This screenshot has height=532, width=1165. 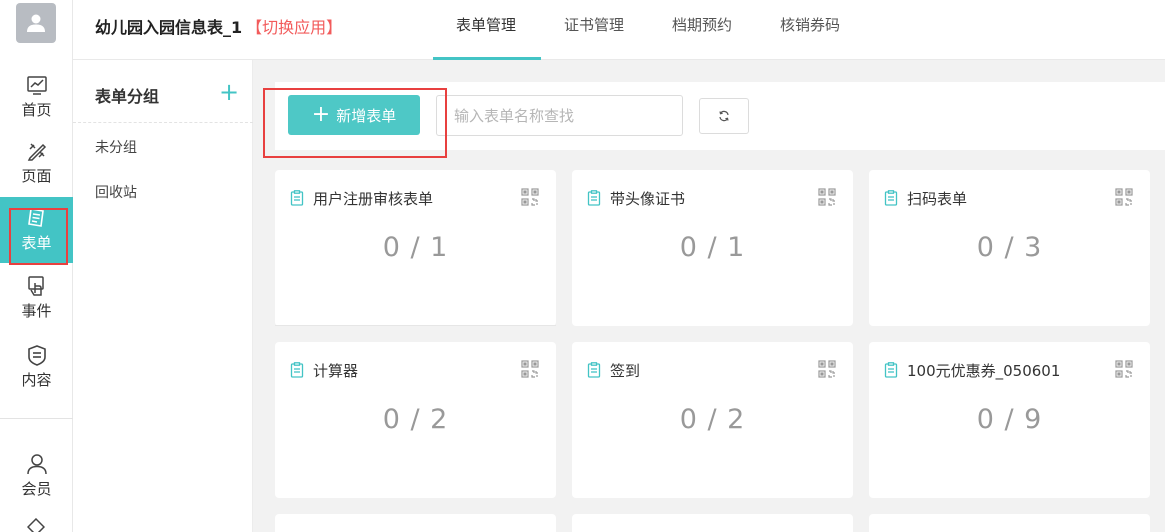 What do you see at coordinates (625, 371) in the screenshot?
I see `form-card-title: 签到` at bounding box center [625, 371].